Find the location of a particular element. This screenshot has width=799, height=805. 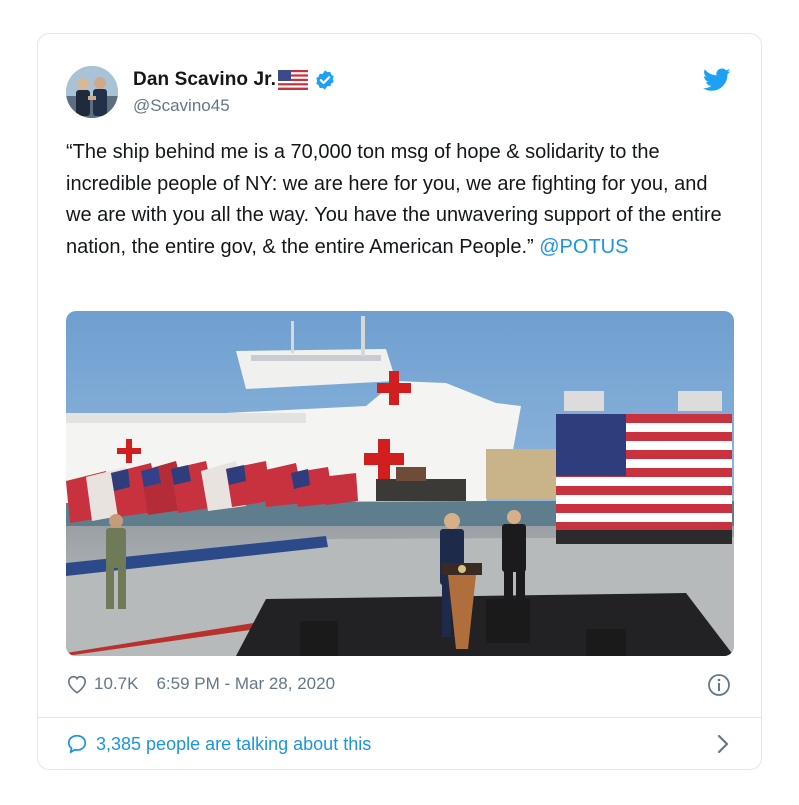

timestamp: 6:59 PM - Mar 28, 2020 is located at coordinates (245, 684).